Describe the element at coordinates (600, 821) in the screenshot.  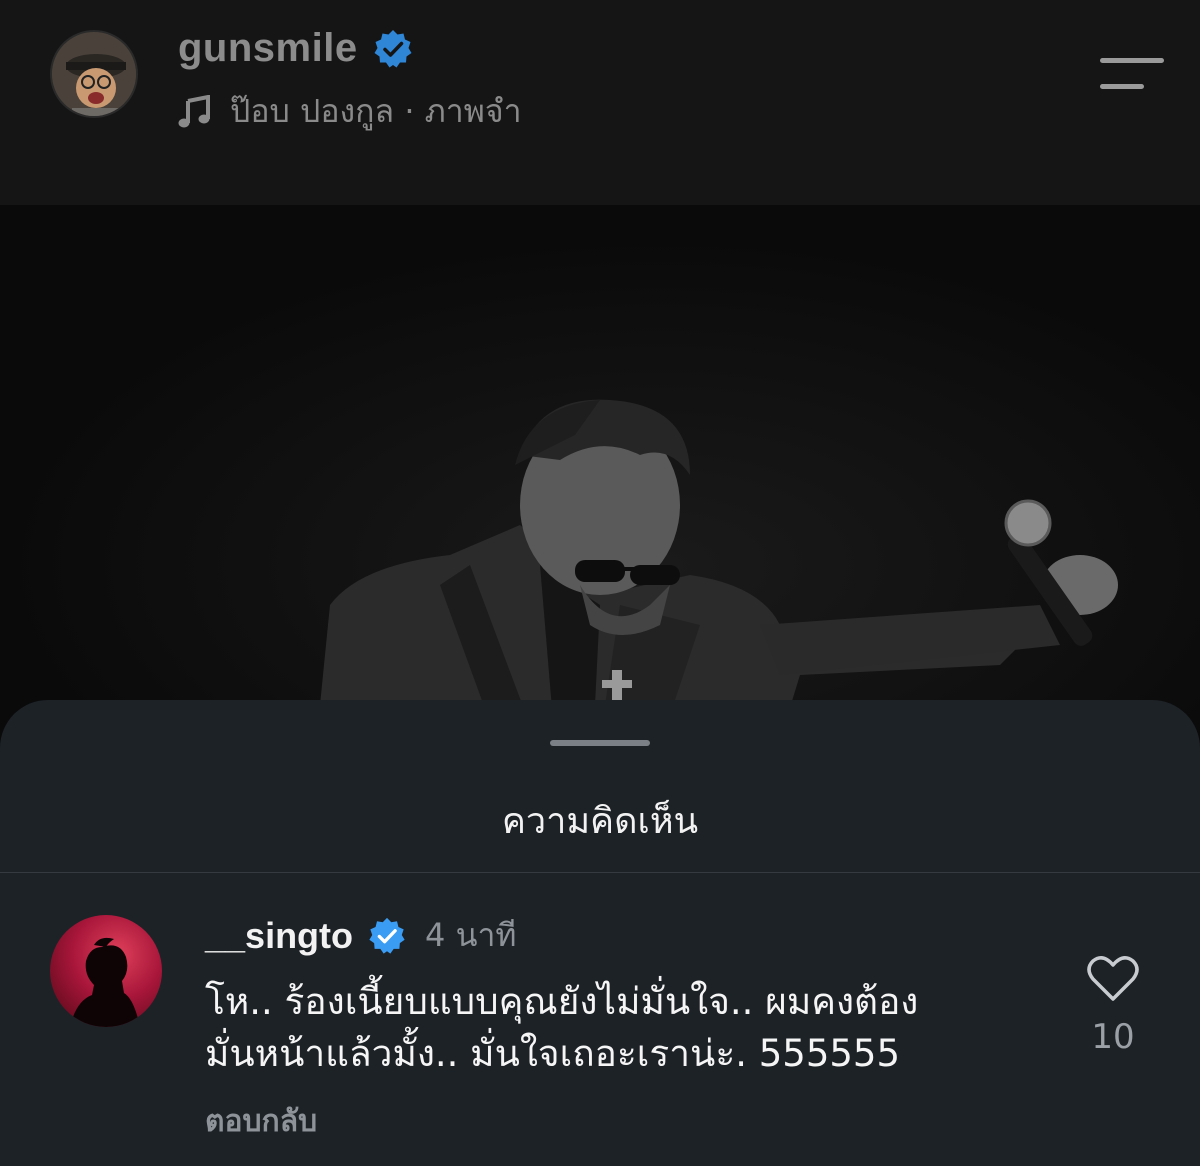
I see `sheet-title: ความคิดเห็น` at that location.